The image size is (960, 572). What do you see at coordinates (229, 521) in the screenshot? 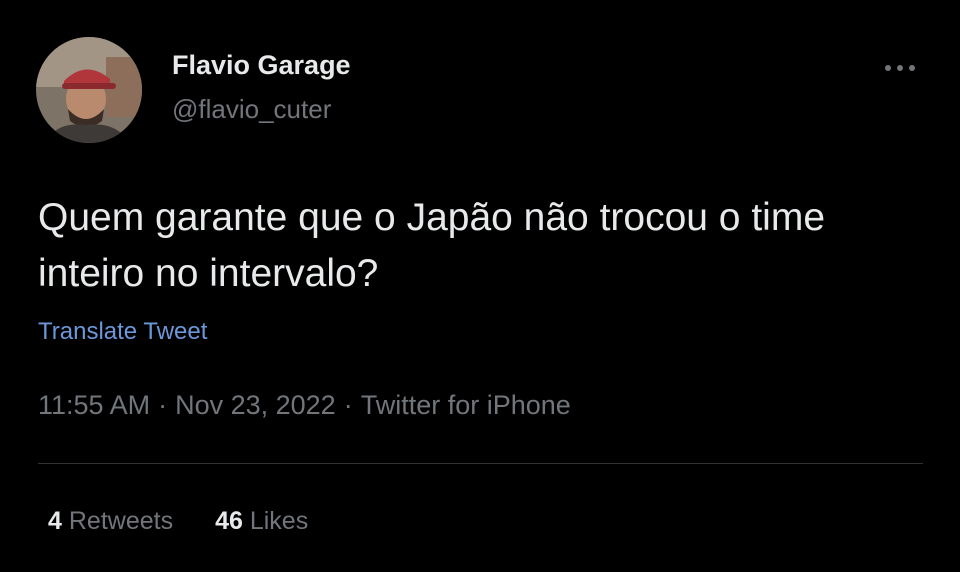
I see `likes-count: 46` at bounding box center [229, 521].